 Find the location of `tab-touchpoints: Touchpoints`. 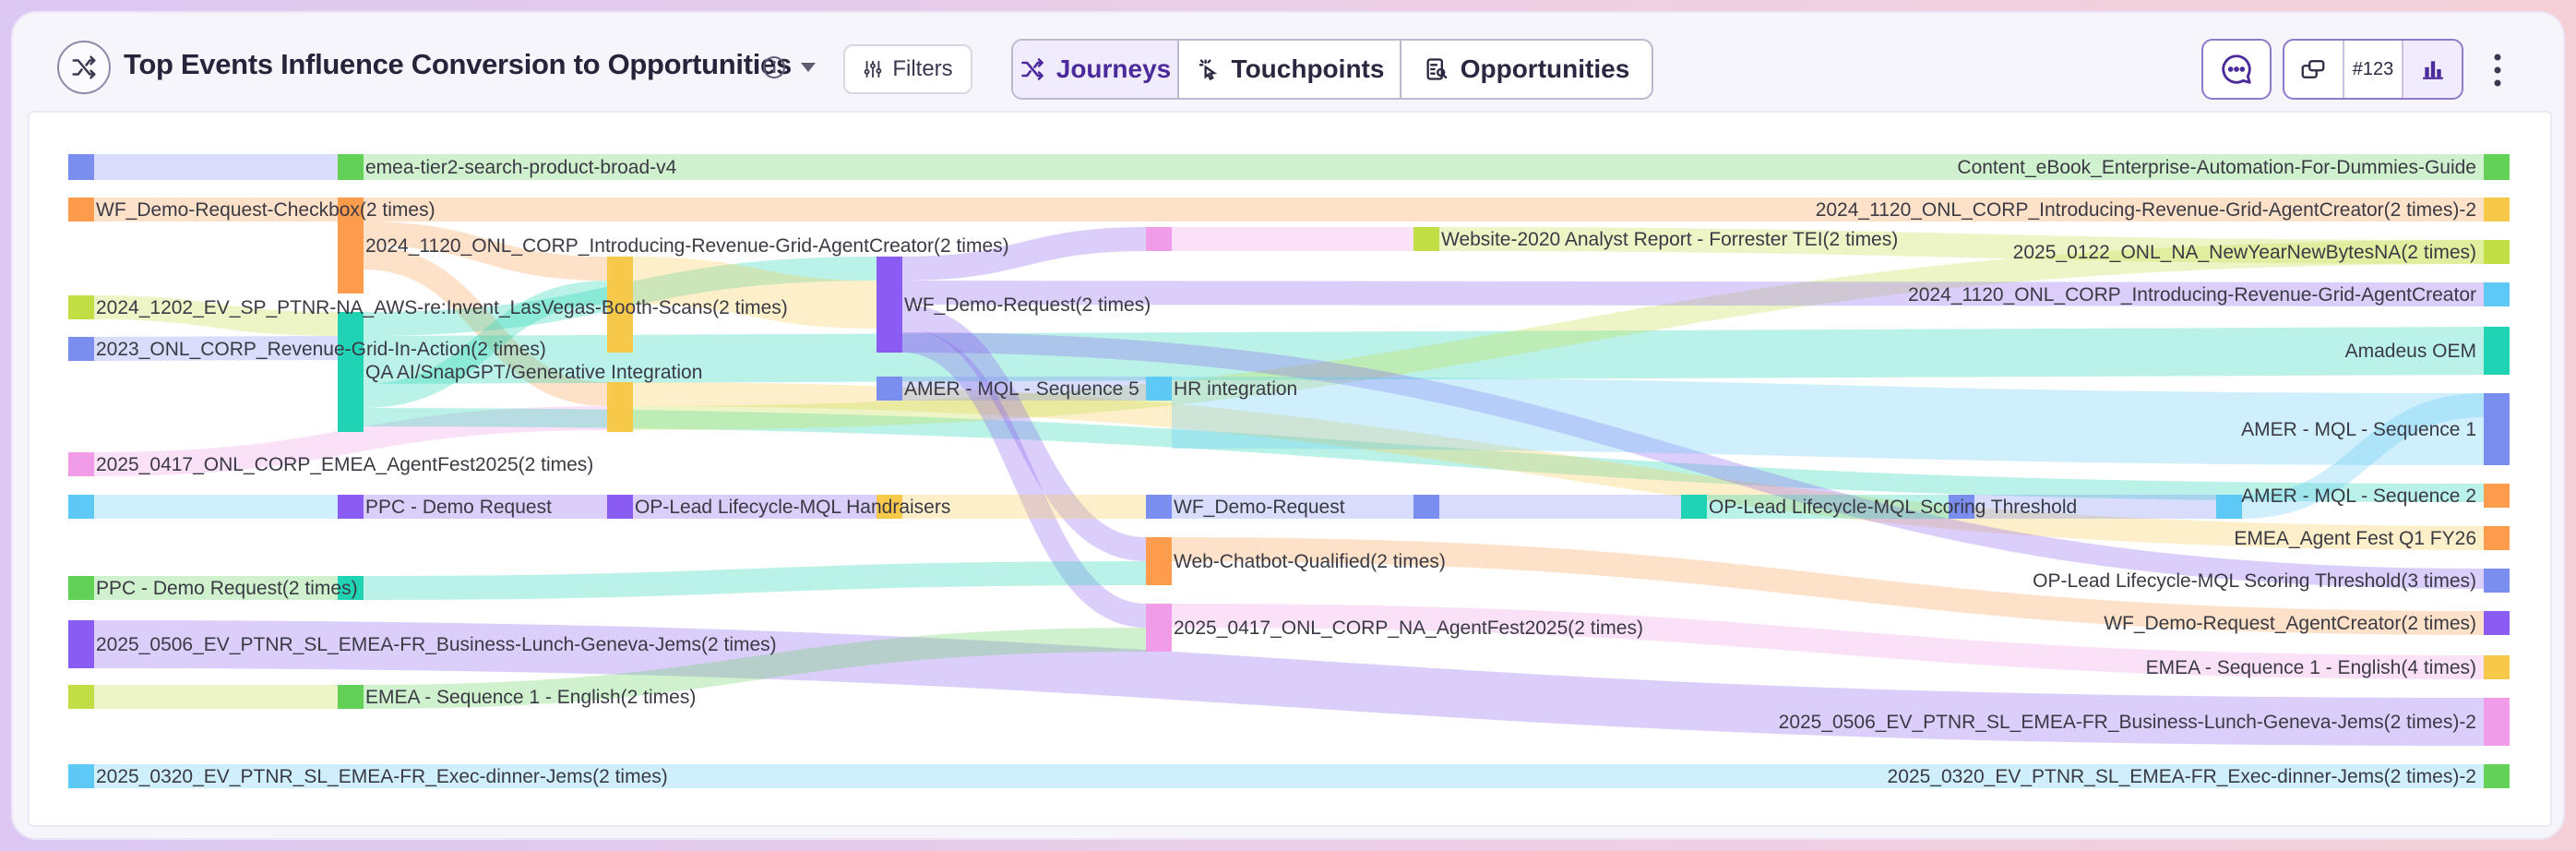

tab-touchpoints: Touchpoints is located at coordinates (1290, 69).